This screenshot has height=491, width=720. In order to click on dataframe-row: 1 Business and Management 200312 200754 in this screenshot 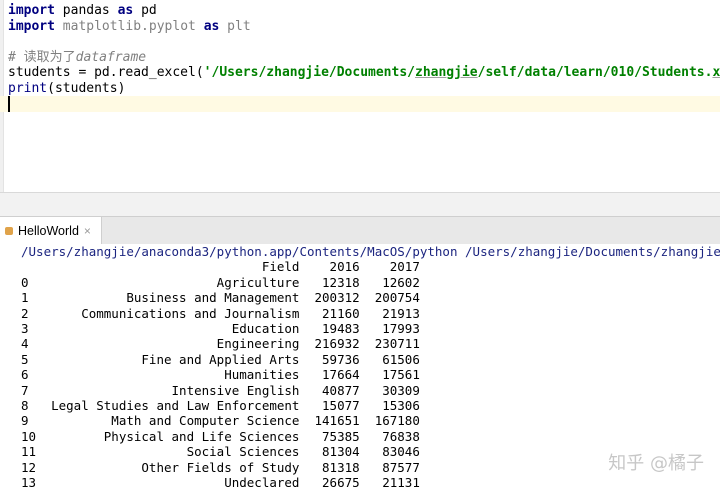, I will do `click(220, 298)`.